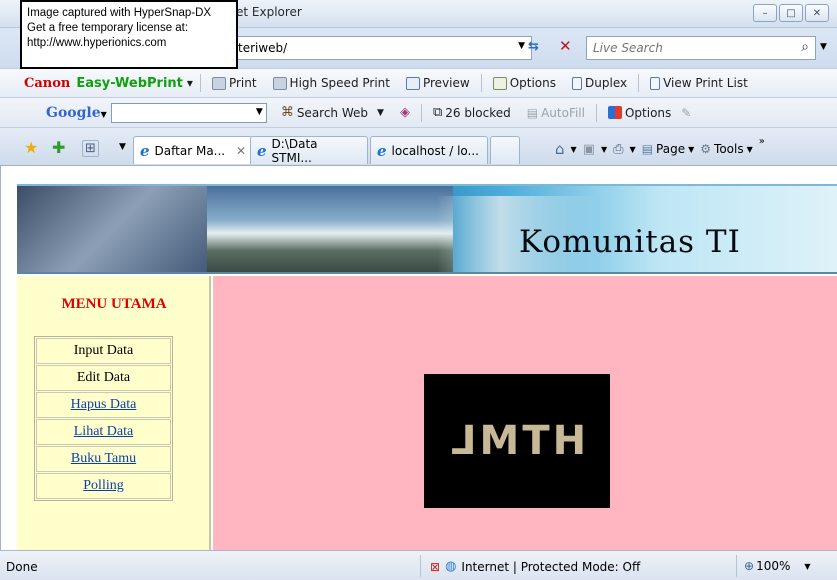  What do you see at coordinates (499, 83) in the screenshot?
I see `options-icon` at bounding box center [499, 83].